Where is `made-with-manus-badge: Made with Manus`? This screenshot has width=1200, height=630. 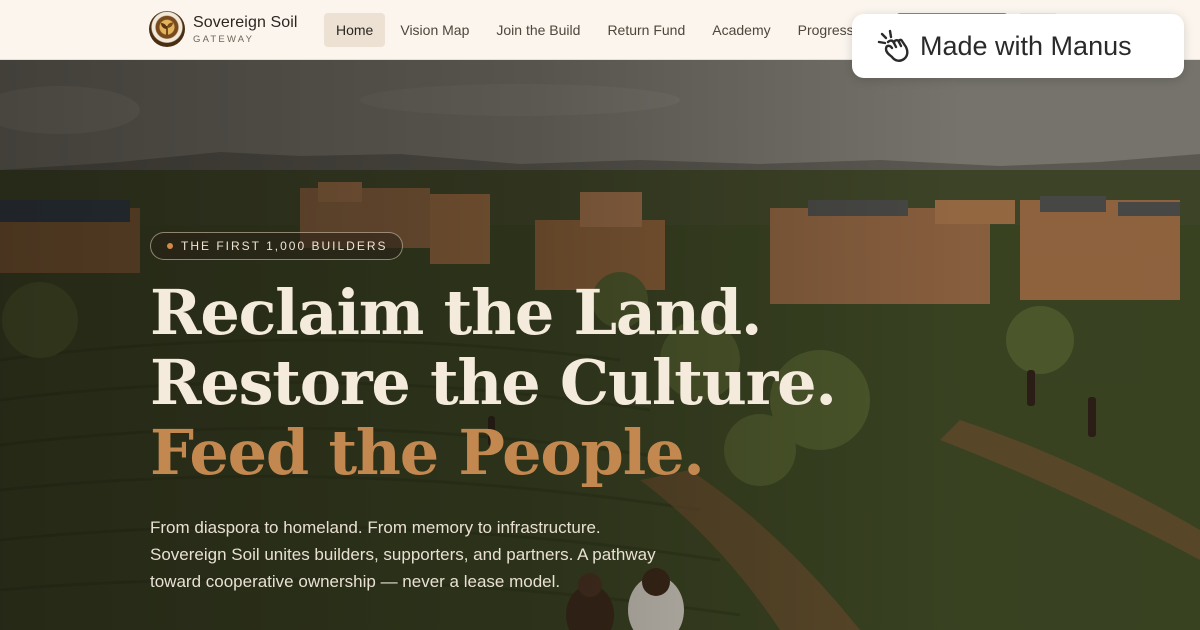
made-with-manus-badge: Made with Manus is located at coordinates (1018, 46).